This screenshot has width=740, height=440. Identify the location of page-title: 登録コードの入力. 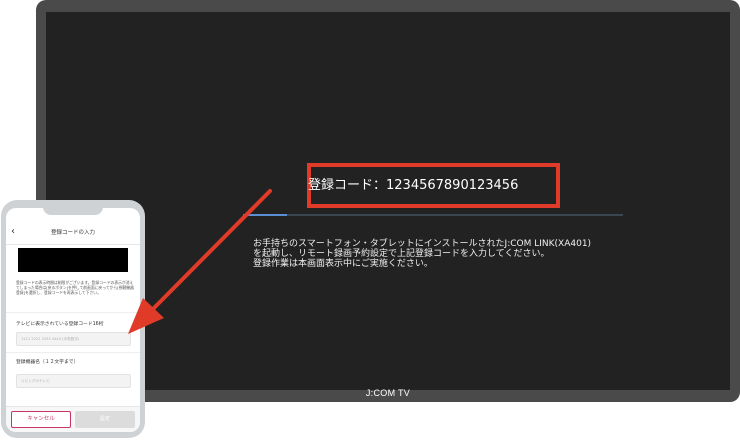
(72, 233).